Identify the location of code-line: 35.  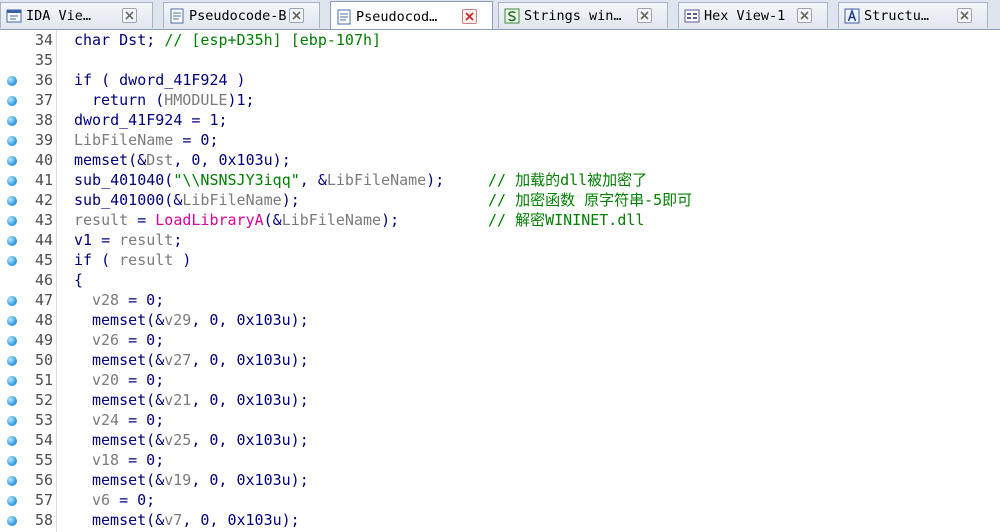
(500, 60).